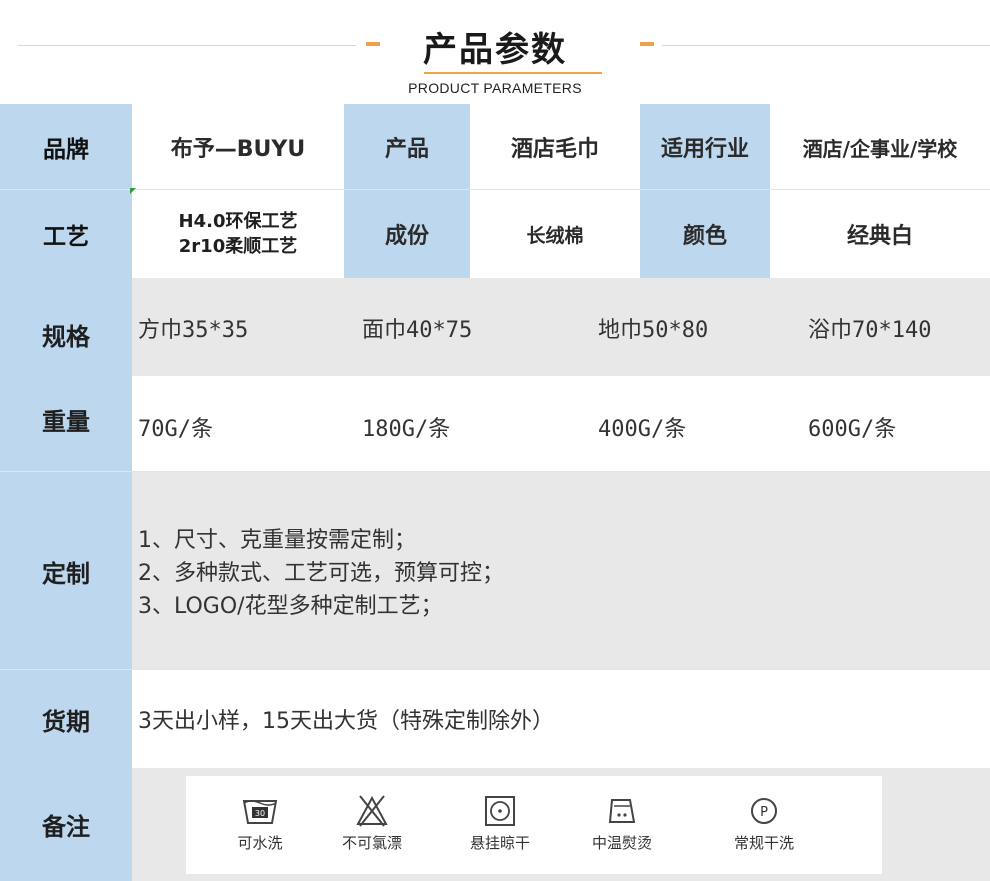  Describe the element at coordinates (554, 149) in the screenshot. I see `product-value: 酒店毛巾` at that location.